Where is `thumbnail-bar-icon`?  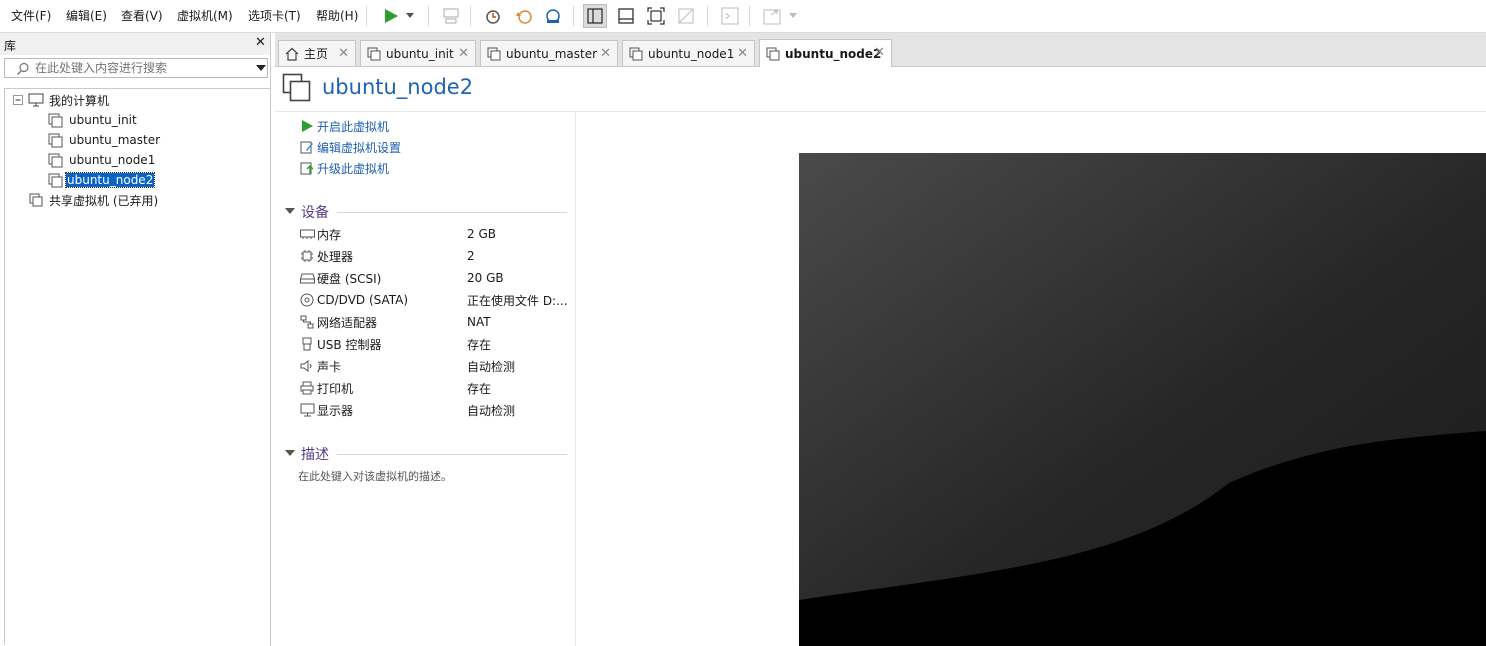 thumbnail-bar-icon is located at coordinates (626, 16).